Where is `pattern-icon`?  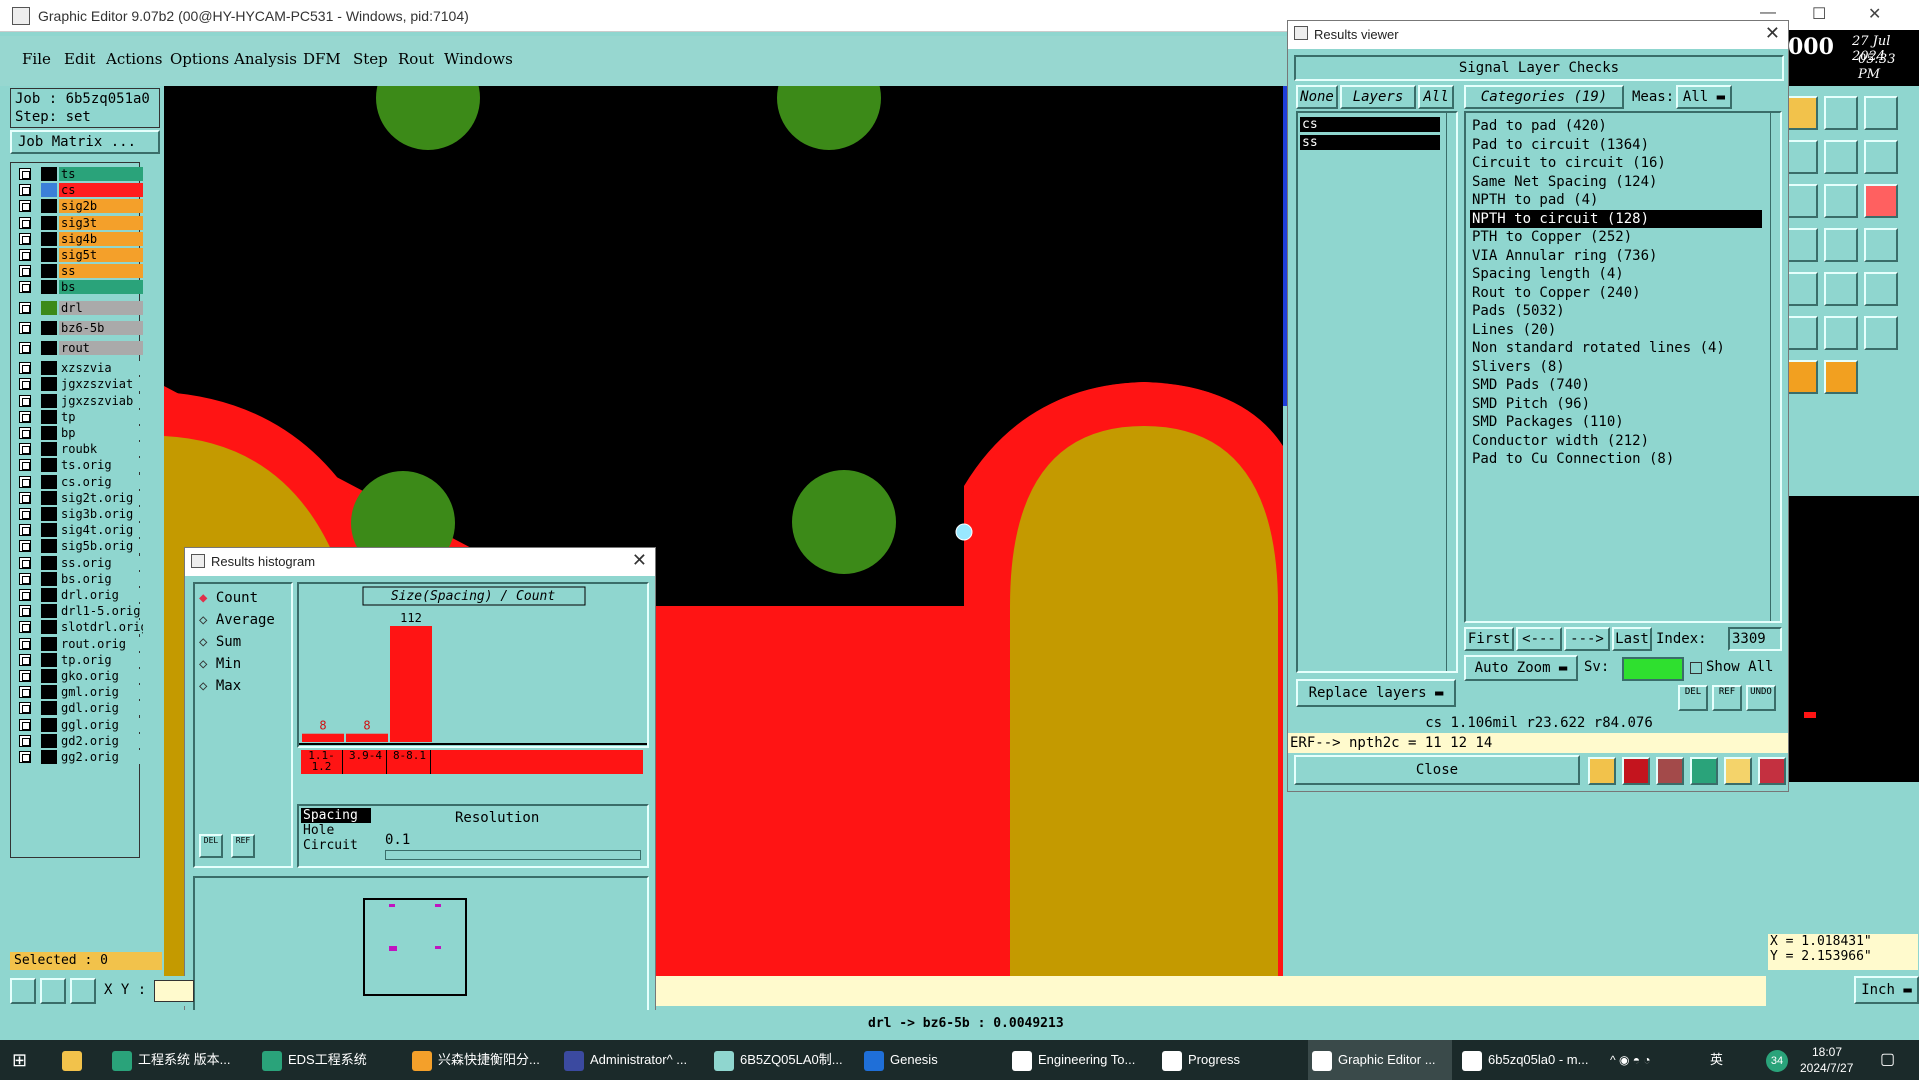 pattern-icon is located at coordinates (1881, 289).